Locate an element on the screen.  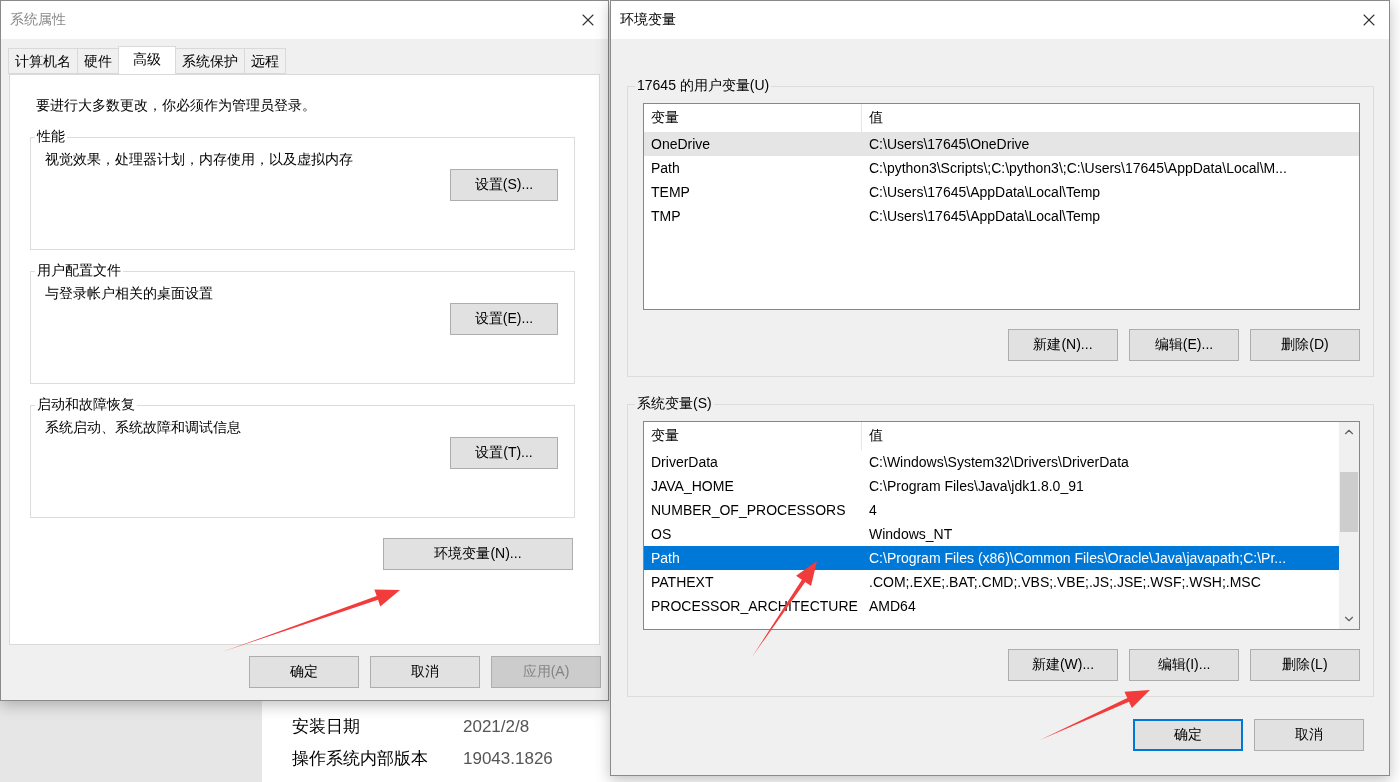
group-description: 系统启动、系统故障和调试信息 is located at coordinates (143, 428).